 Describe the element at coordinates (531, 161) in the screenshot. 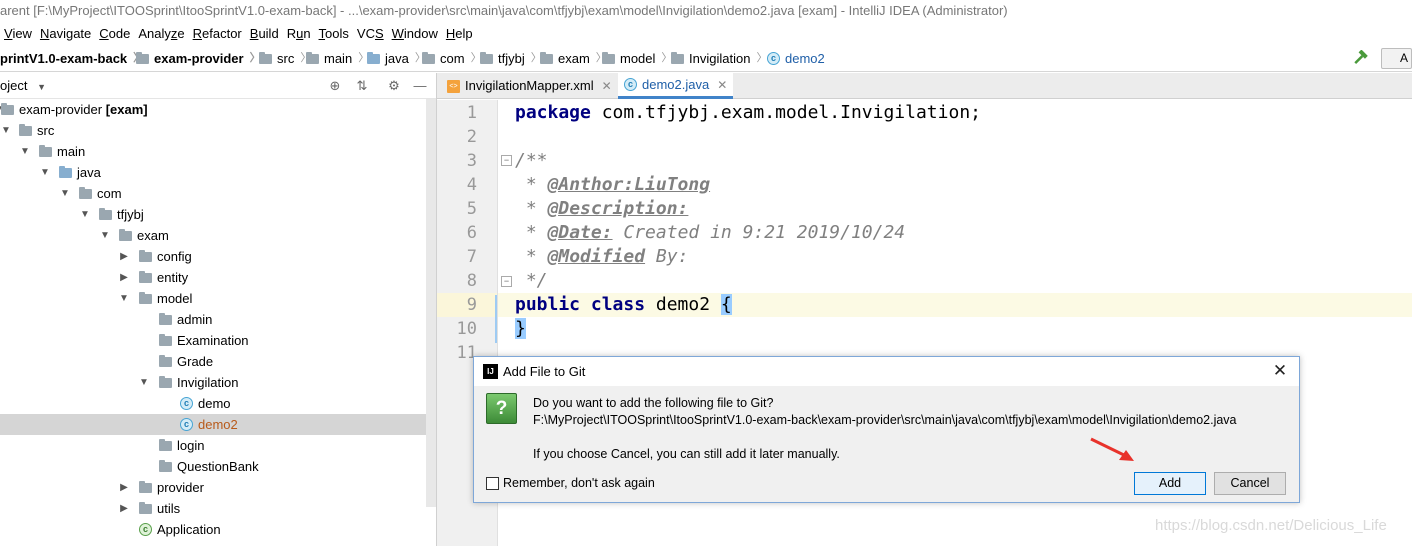

I see `code-line-3: /**` at that location.